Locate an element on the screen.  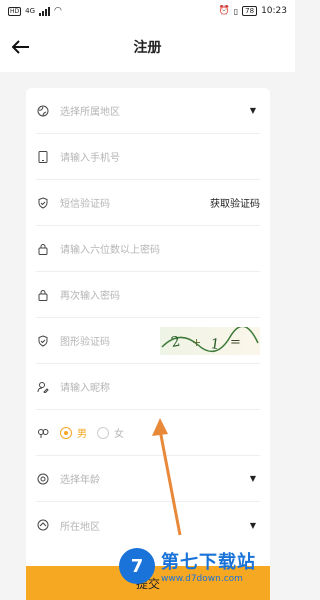
svg-text: 2 is located at coordinates (176, 341).